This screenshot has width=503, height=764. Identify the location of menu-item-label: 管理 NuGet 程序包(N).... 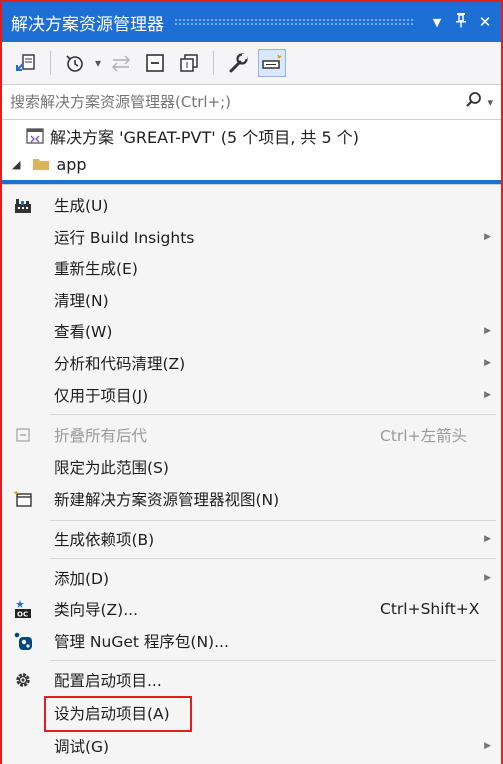
(141, 641).